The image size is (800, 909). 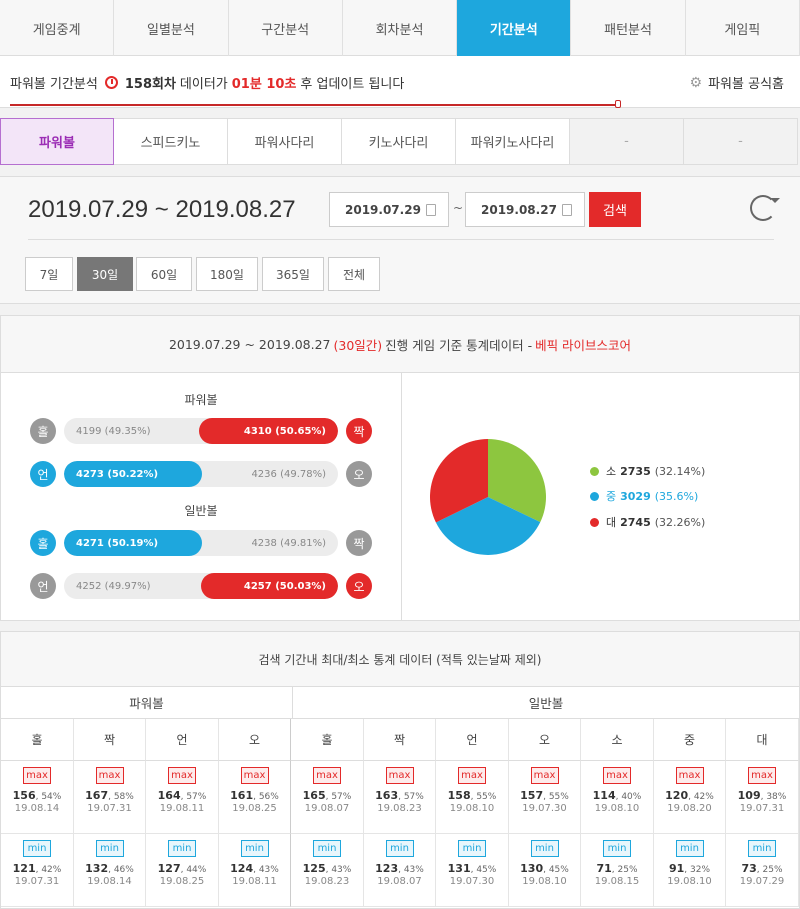 I want to click on min-value: 91, 32%, so click(x=689, y=868).